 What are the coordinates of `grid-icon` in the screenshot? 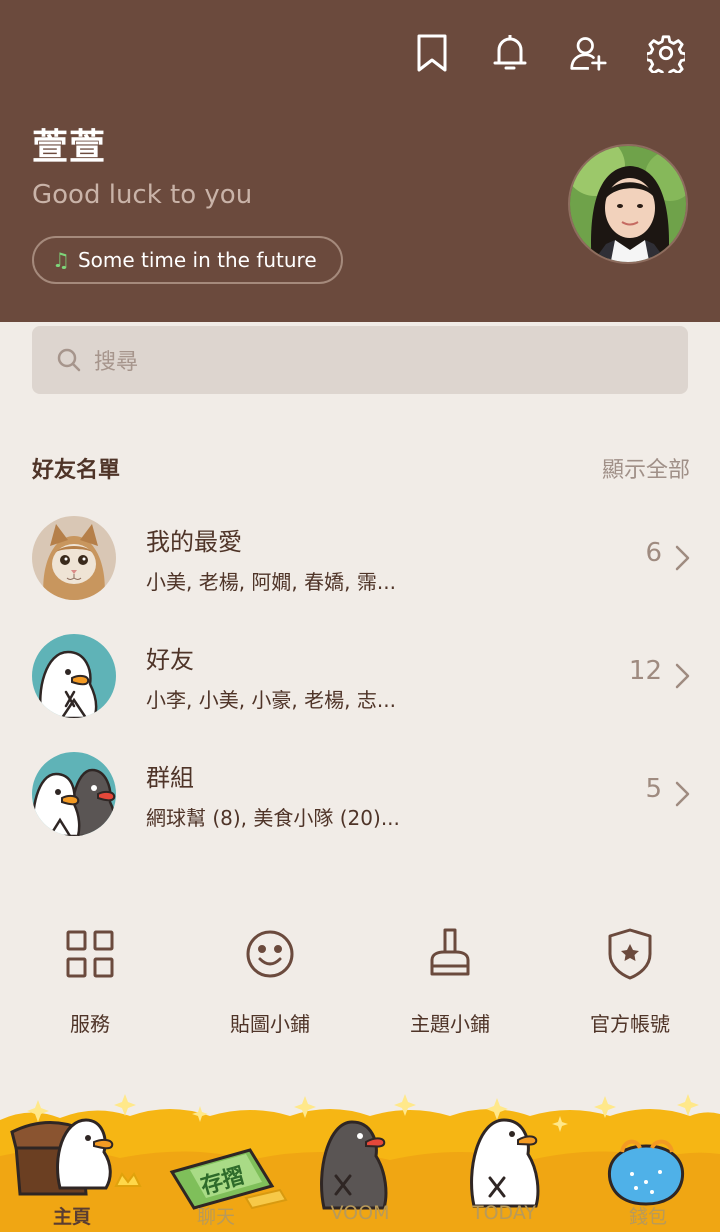 It's located at (90, 954).